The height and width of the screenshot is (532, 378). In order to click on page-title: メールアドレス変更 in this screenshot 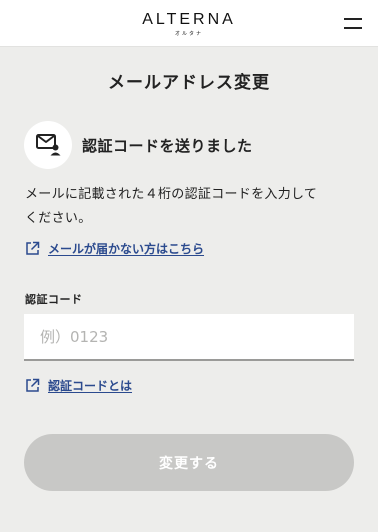, I will do `click(189, 83)`.